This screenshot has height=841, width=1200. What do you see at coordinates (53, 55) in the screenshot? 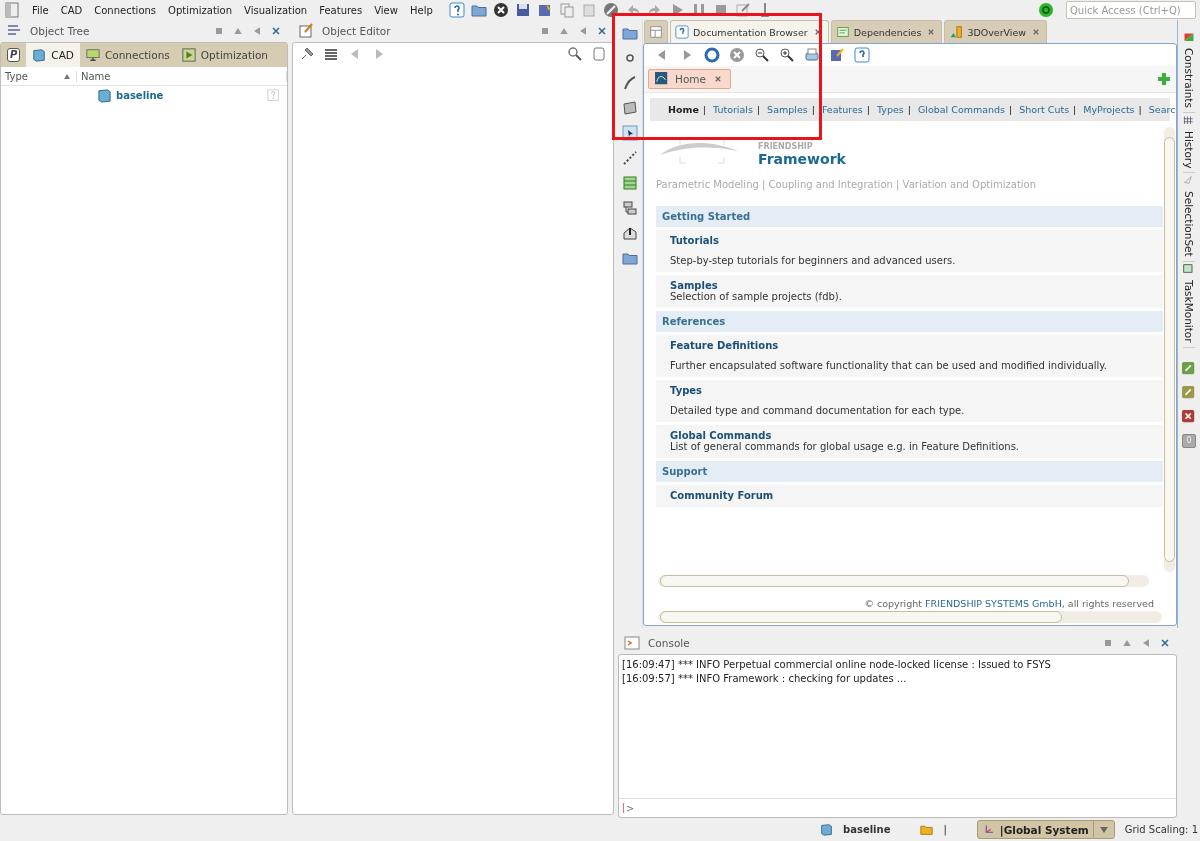
I see `tab: CAD` at bounding box center [53, 55].